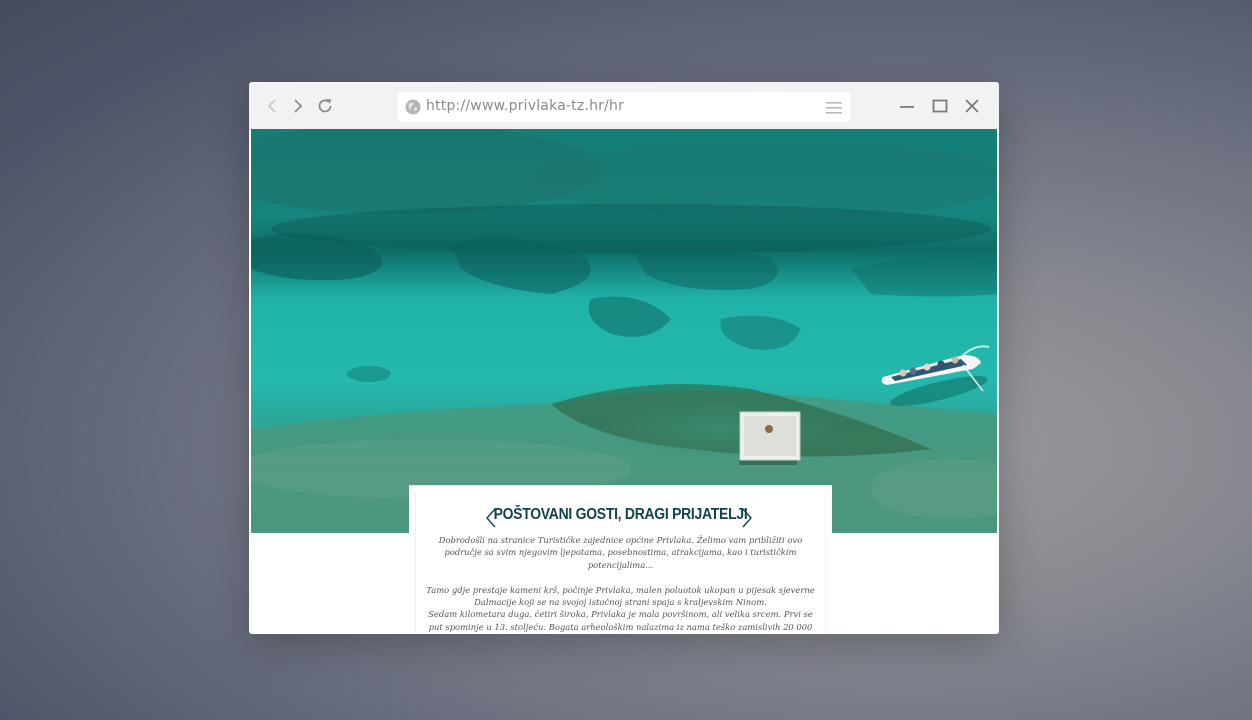 The height and width of the screenshot is (720, 1252). Describe the element at coordinates (620, 514) in the screenshot. I see `welcome-title: POŠTOVANI GOSTI, DRAGI PRIJATELJI` at that location.